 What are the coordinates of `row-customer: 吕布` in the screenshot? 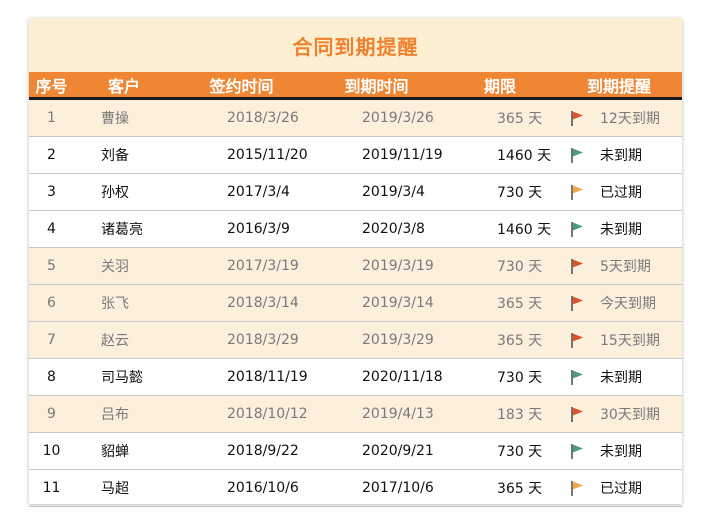 It's located at (115, 415).